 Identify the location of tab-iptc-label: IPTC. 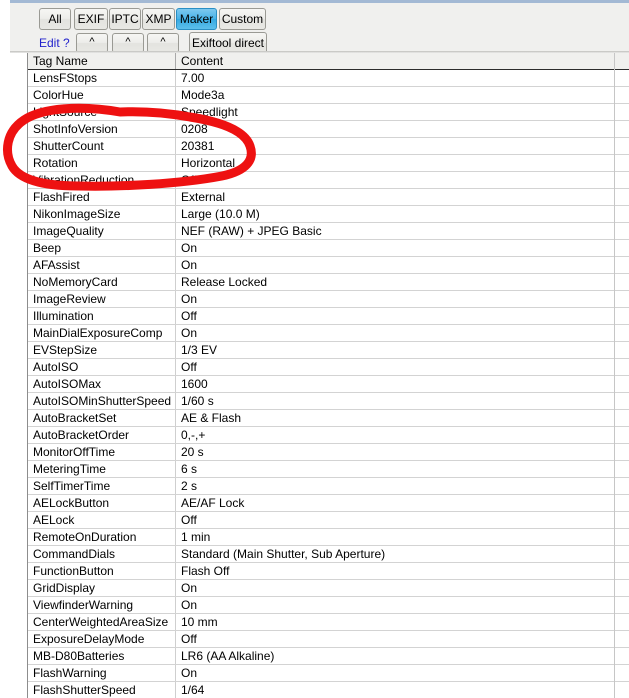
(125, 19).